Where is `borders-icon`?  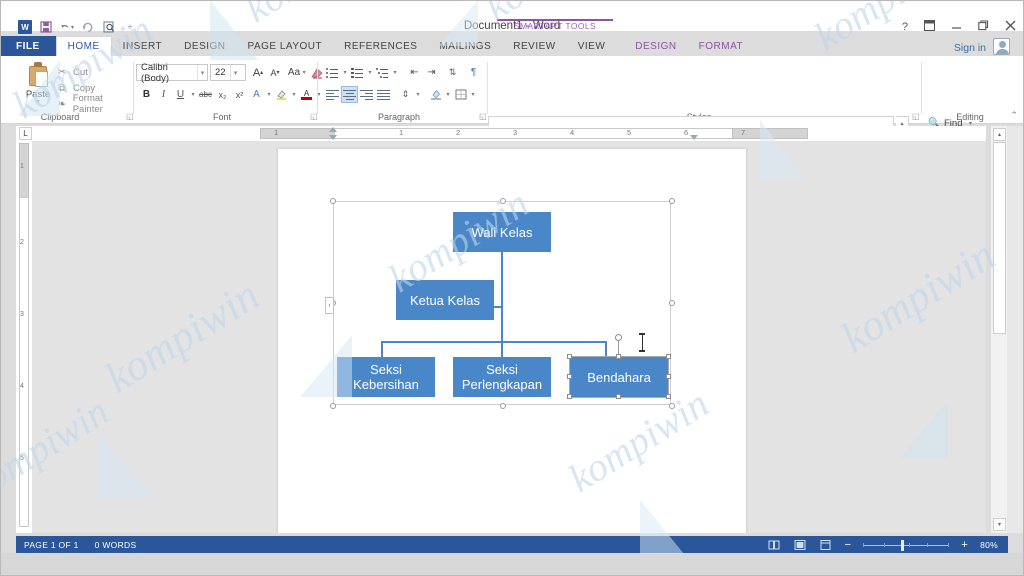 borders-icon is located at coordinates (460, 94).